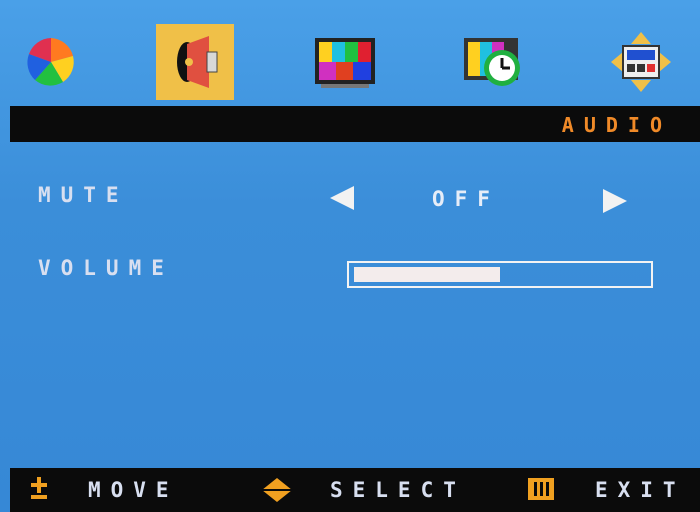  What do you see at coordinates (427, 274) in the screenshot?
I see `volume-slider-fill` at bounding box center [427, 274].